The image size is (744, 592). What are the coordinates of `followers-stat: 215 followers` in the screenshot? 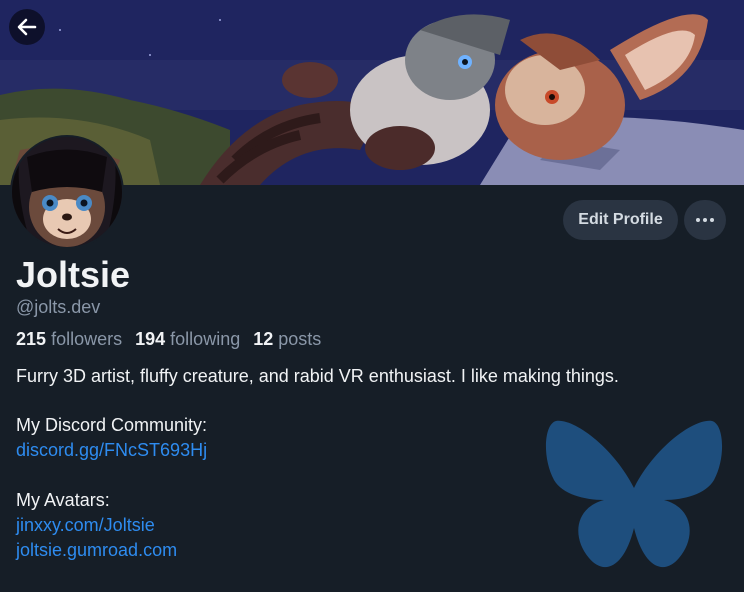 It's located at (69, 339).